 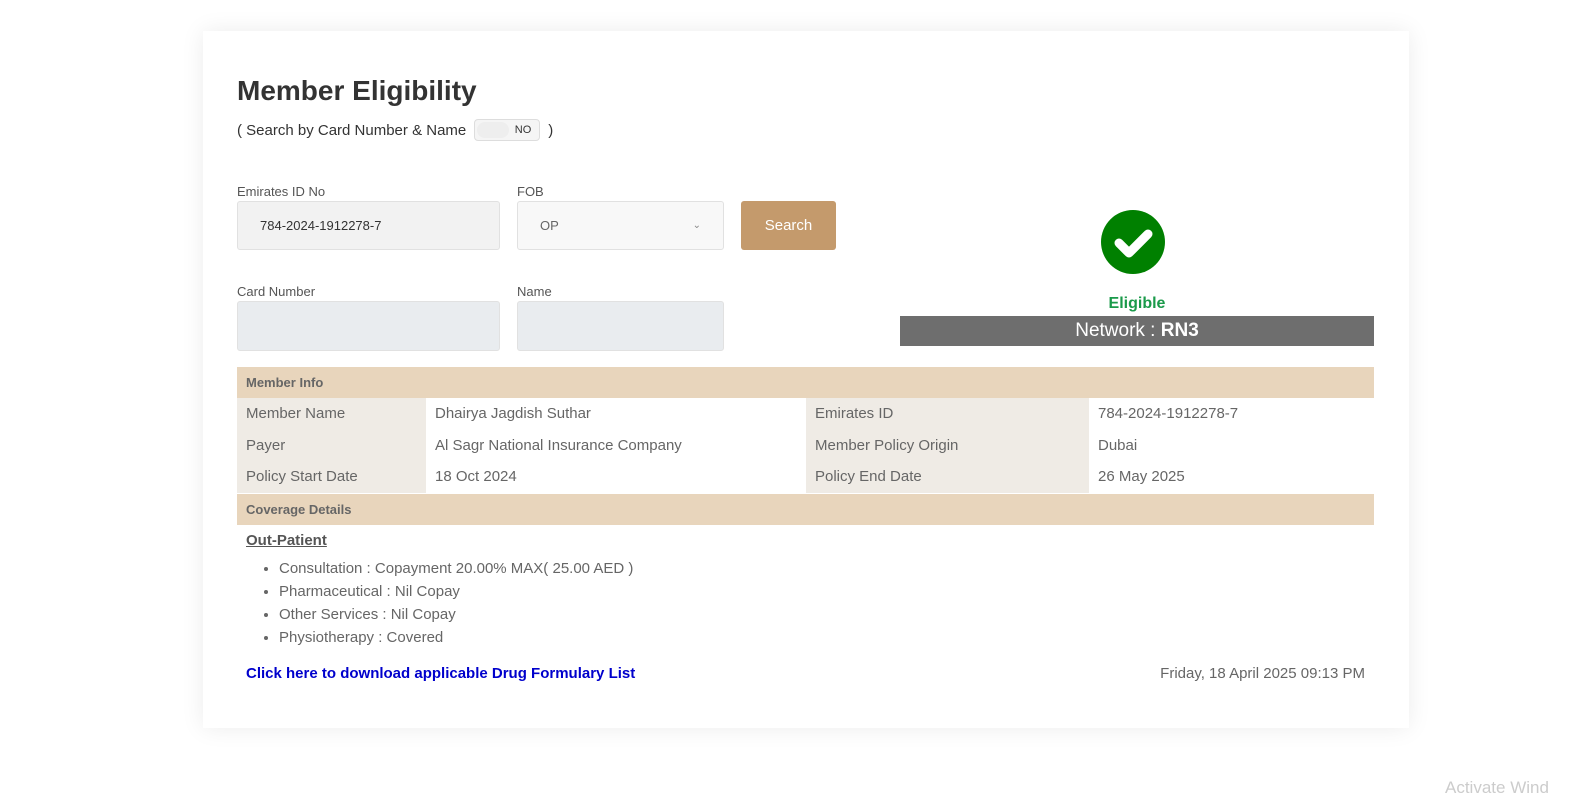 What do you see at coordinates (947, 477) in the screenshot?
I see `field-label: Policy End Date` at bounding box center [947, 477].